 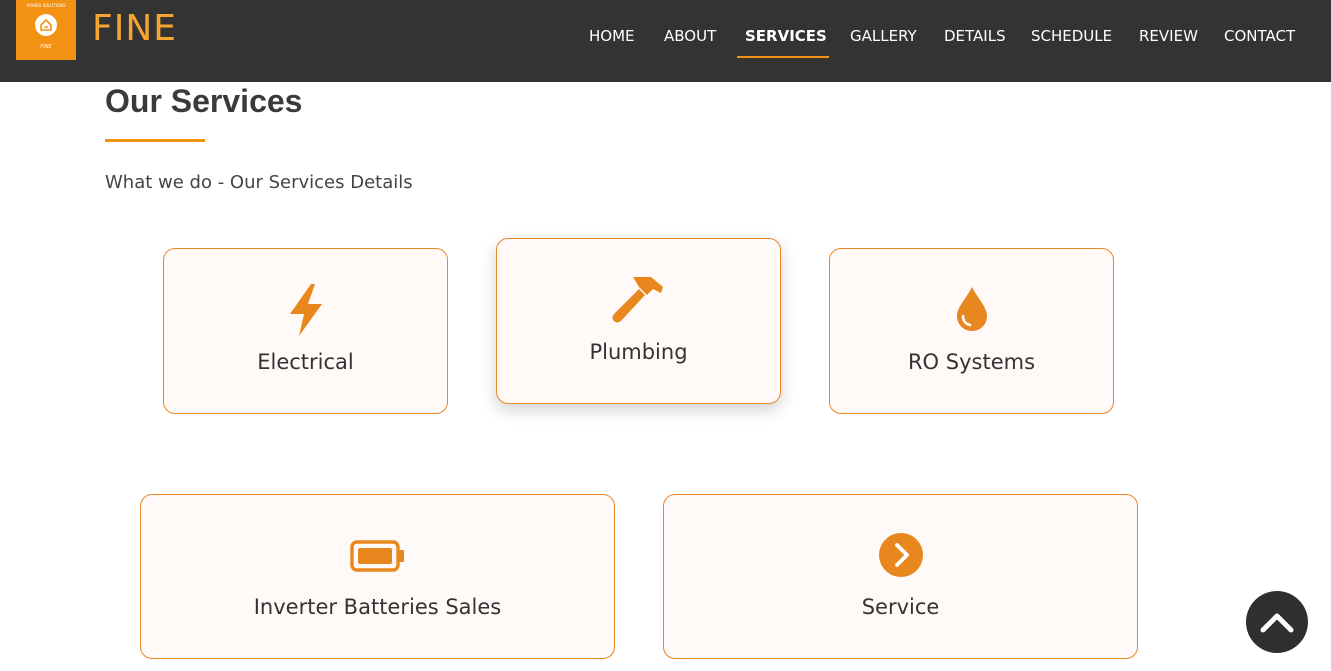 I want to click on service-card-ro-systems: RO Systems, so click(x=971, y=331).